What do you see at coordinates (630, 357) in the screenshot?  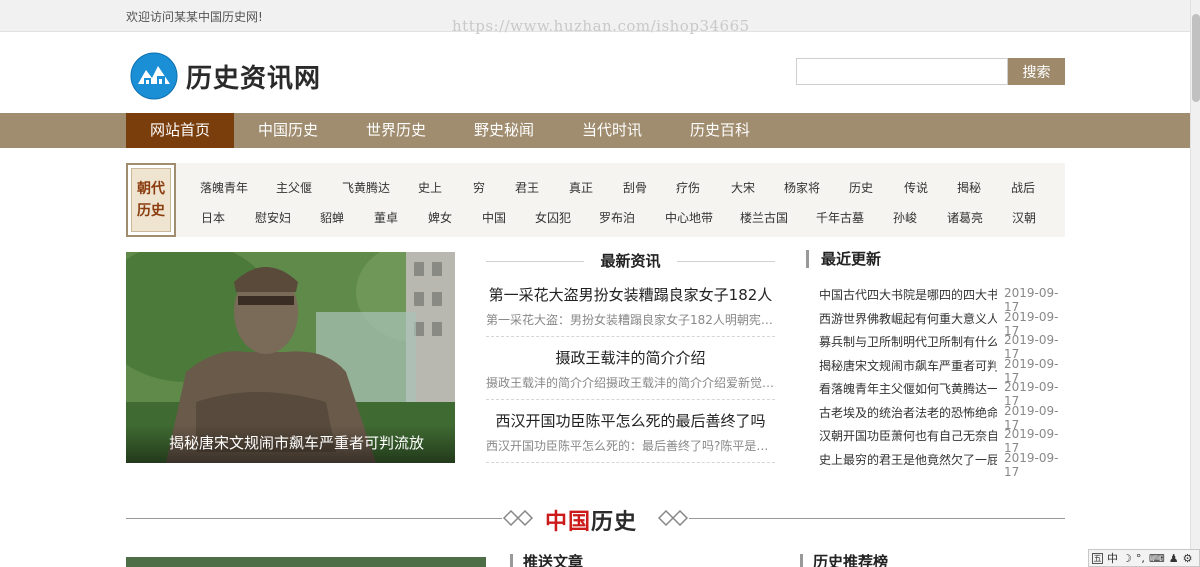 I see `news-headline: 摄政王载沣的简介介绍` at bounding box center [630, 357].